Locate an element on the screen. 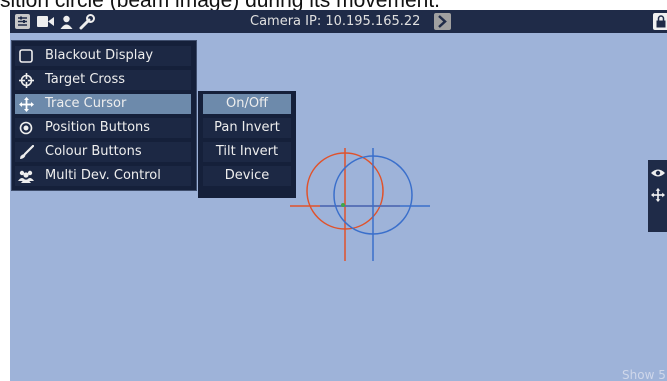 The height and width of the screenshot is (381, 667). trace-center-dot is located at coordinates (343, 205).